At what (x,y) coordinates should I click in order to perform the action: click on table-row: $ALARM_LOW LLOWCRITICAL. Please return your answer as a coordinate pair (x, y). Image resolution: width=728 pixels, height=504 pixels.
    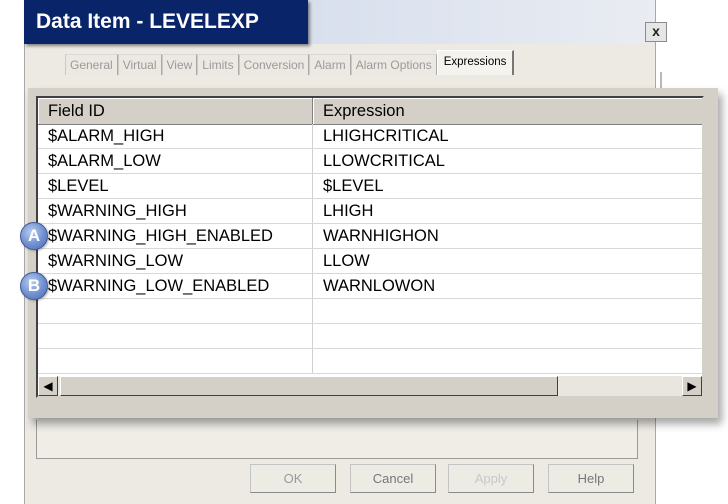
    Looking at the image, I should click on (370, 161).